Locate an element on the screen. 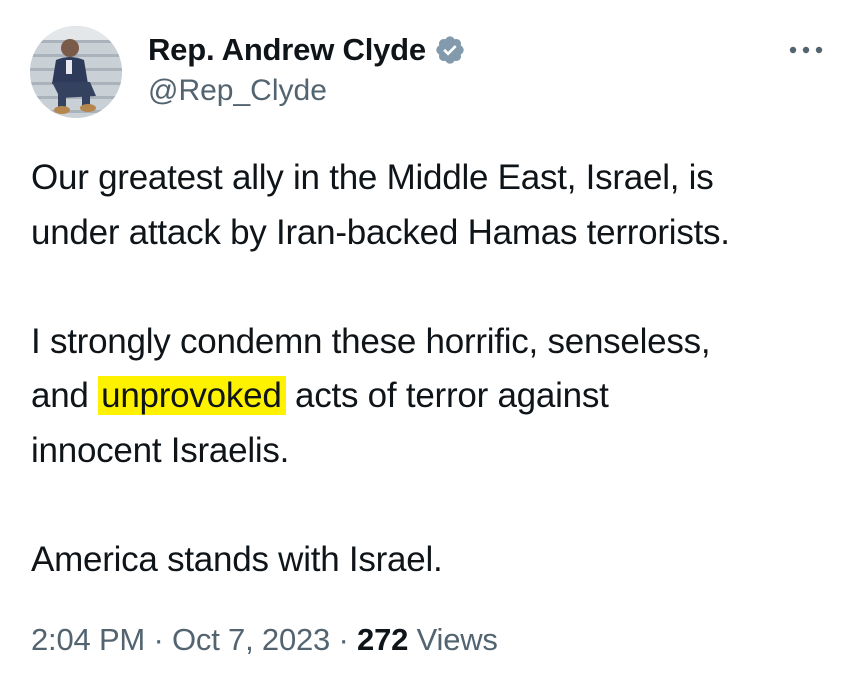 This screenshot has width=864, height=680. tweet-meta: 2:04 PM · Oct 7, 2023 · 272 Views is located at coordinates (264, 640).